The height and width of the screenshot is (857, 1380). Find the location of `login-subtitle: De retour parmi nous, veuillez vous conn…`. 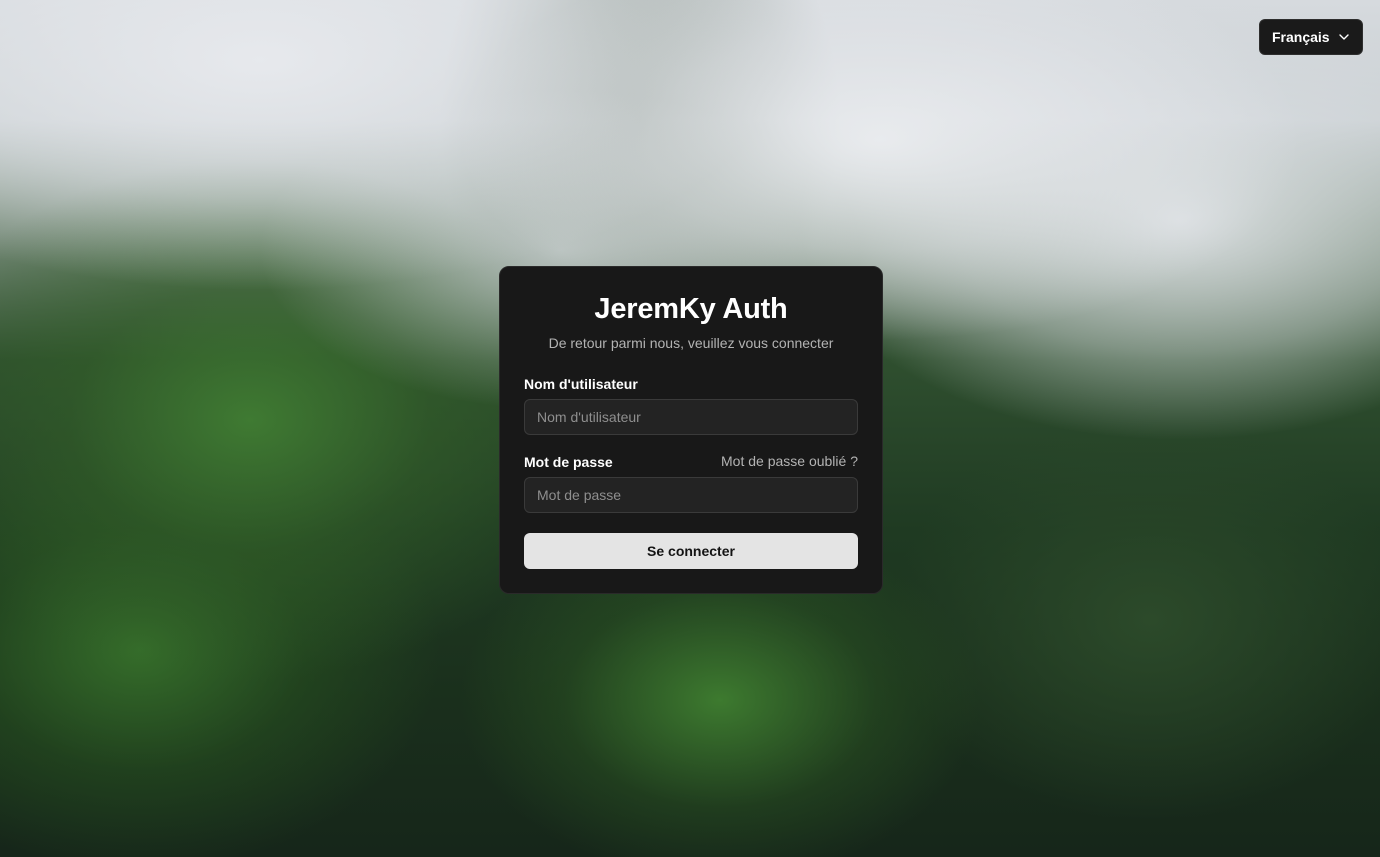

login-subtitle: De retour parmi nous, veuillez vous conn… is located at coordinates (691, 343).